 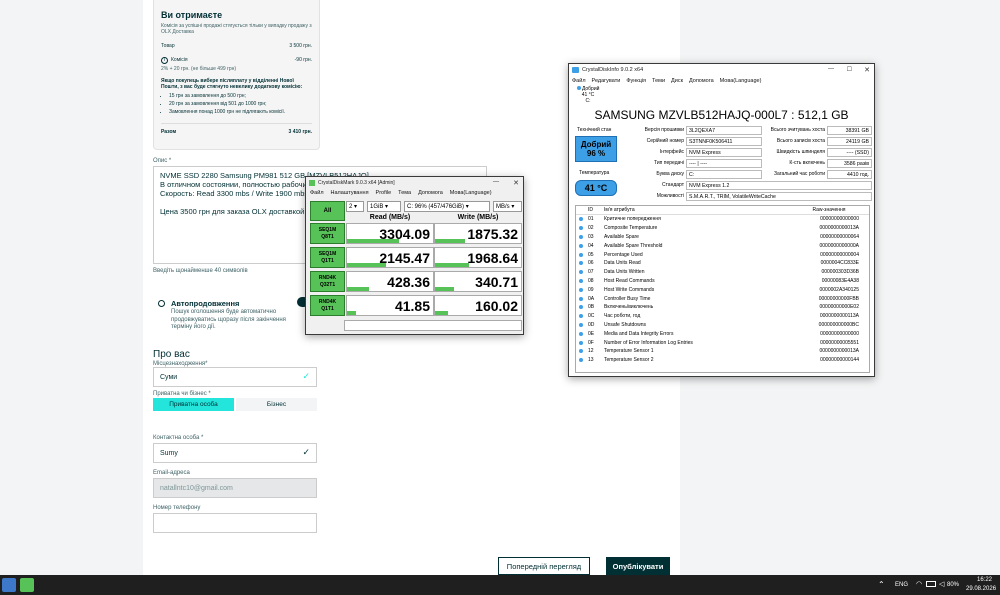 I want to click on table-row: 0A Controller Busy Time 00000000000FBB, so click(x=722, y=298).